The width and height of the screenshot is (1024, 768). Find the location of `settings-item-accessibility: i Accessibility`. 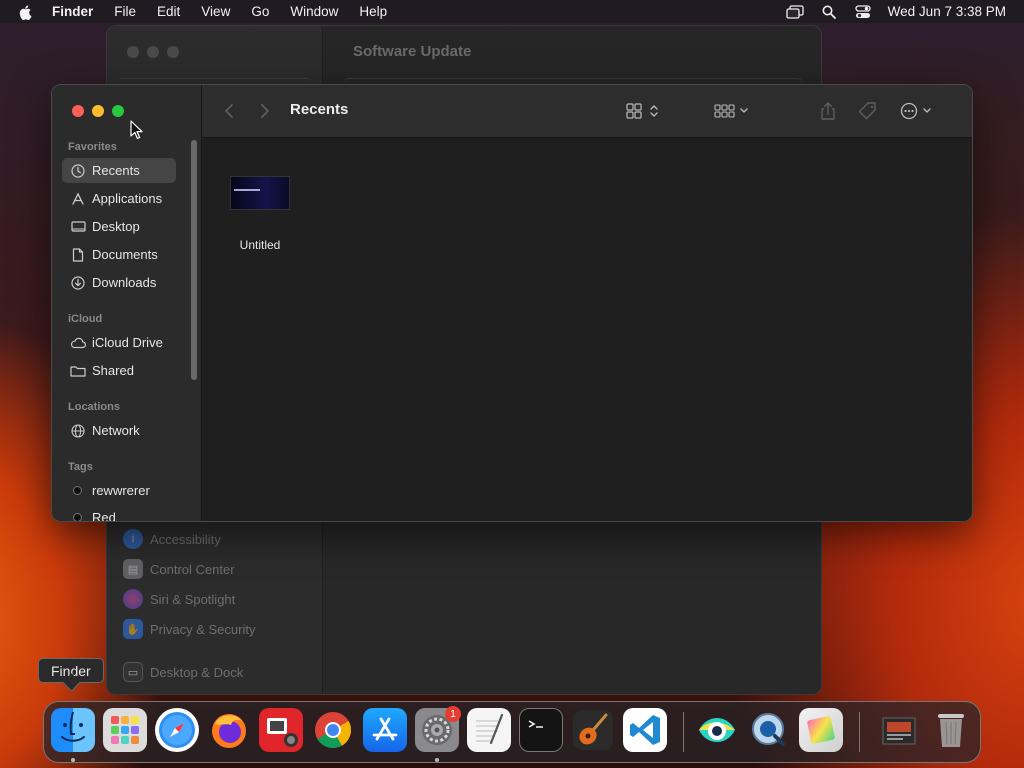

settings-item-accessibility: i Accessibility is located at coordinates (172, 539).